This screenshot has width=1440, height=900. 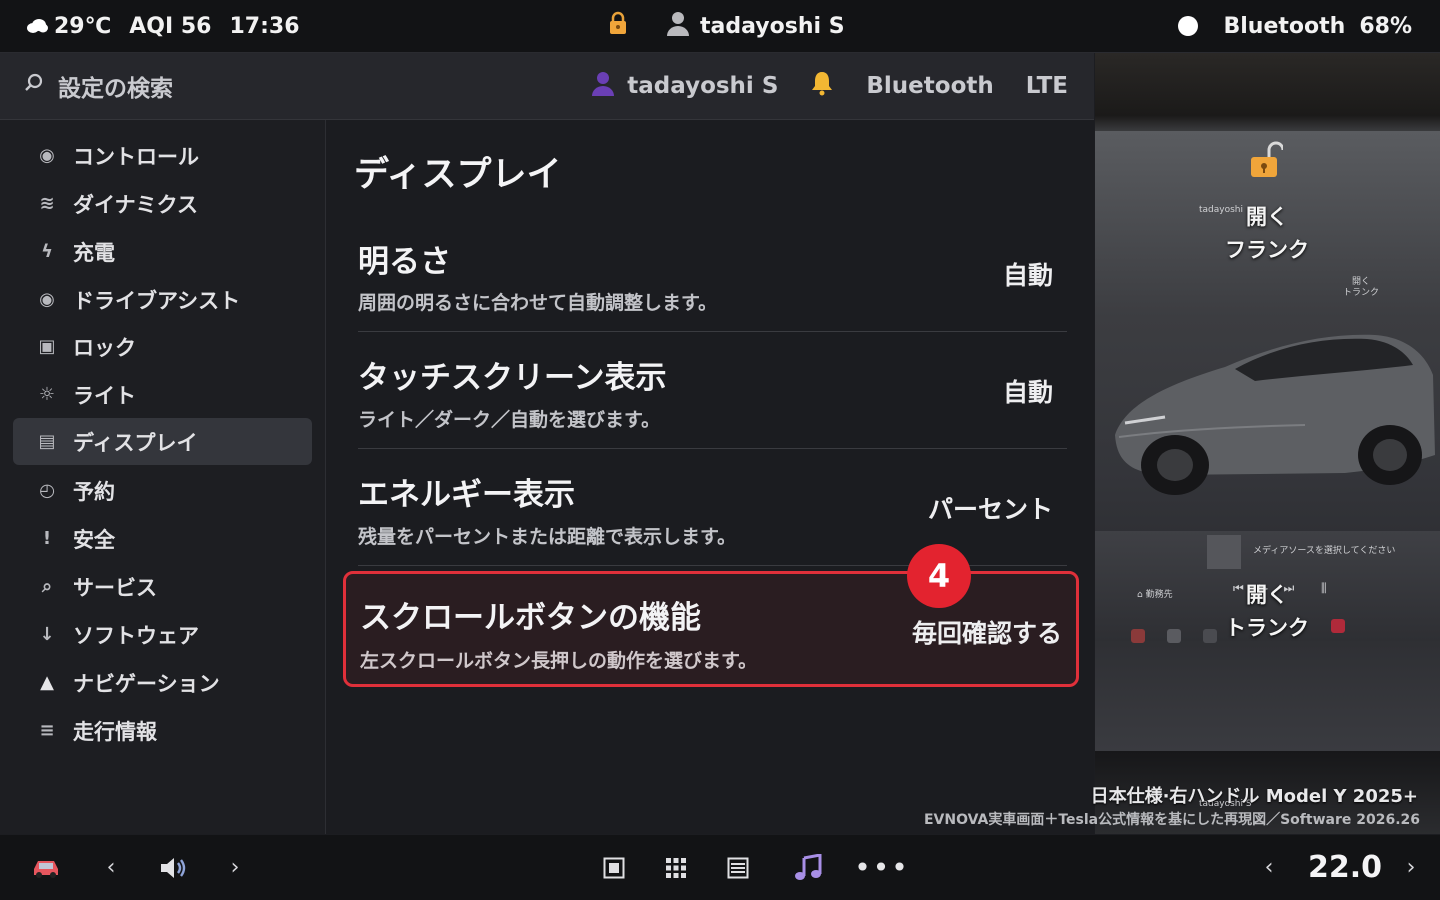 I want to click on sidebar-item-locks: ▣ ロック, so click(x=162, y=346).